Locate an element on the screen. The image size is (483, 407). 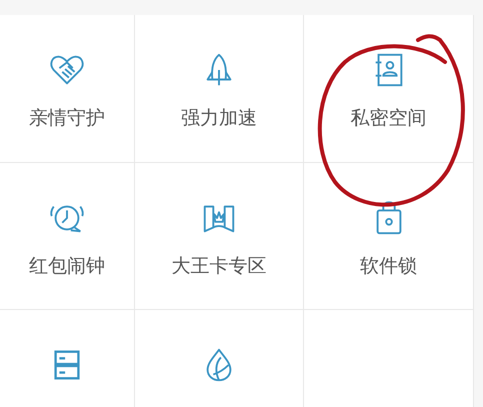
tool-label: 私密空间 is located at coordinates (388, 118).